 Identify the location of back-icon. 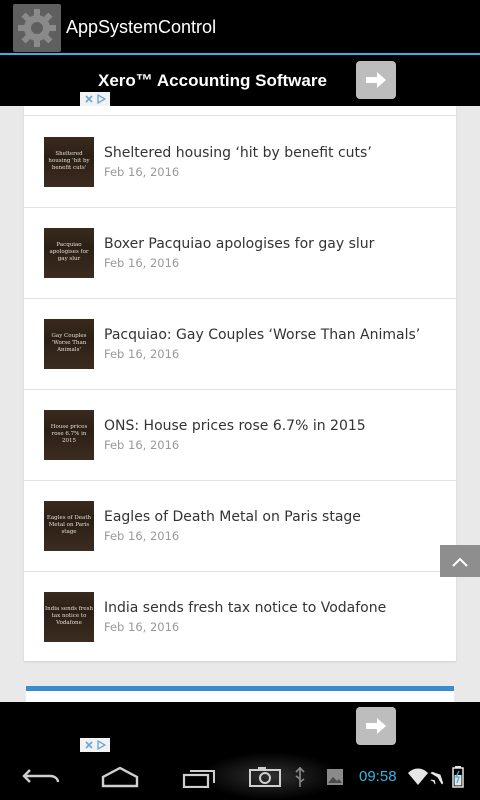
(41, 779).